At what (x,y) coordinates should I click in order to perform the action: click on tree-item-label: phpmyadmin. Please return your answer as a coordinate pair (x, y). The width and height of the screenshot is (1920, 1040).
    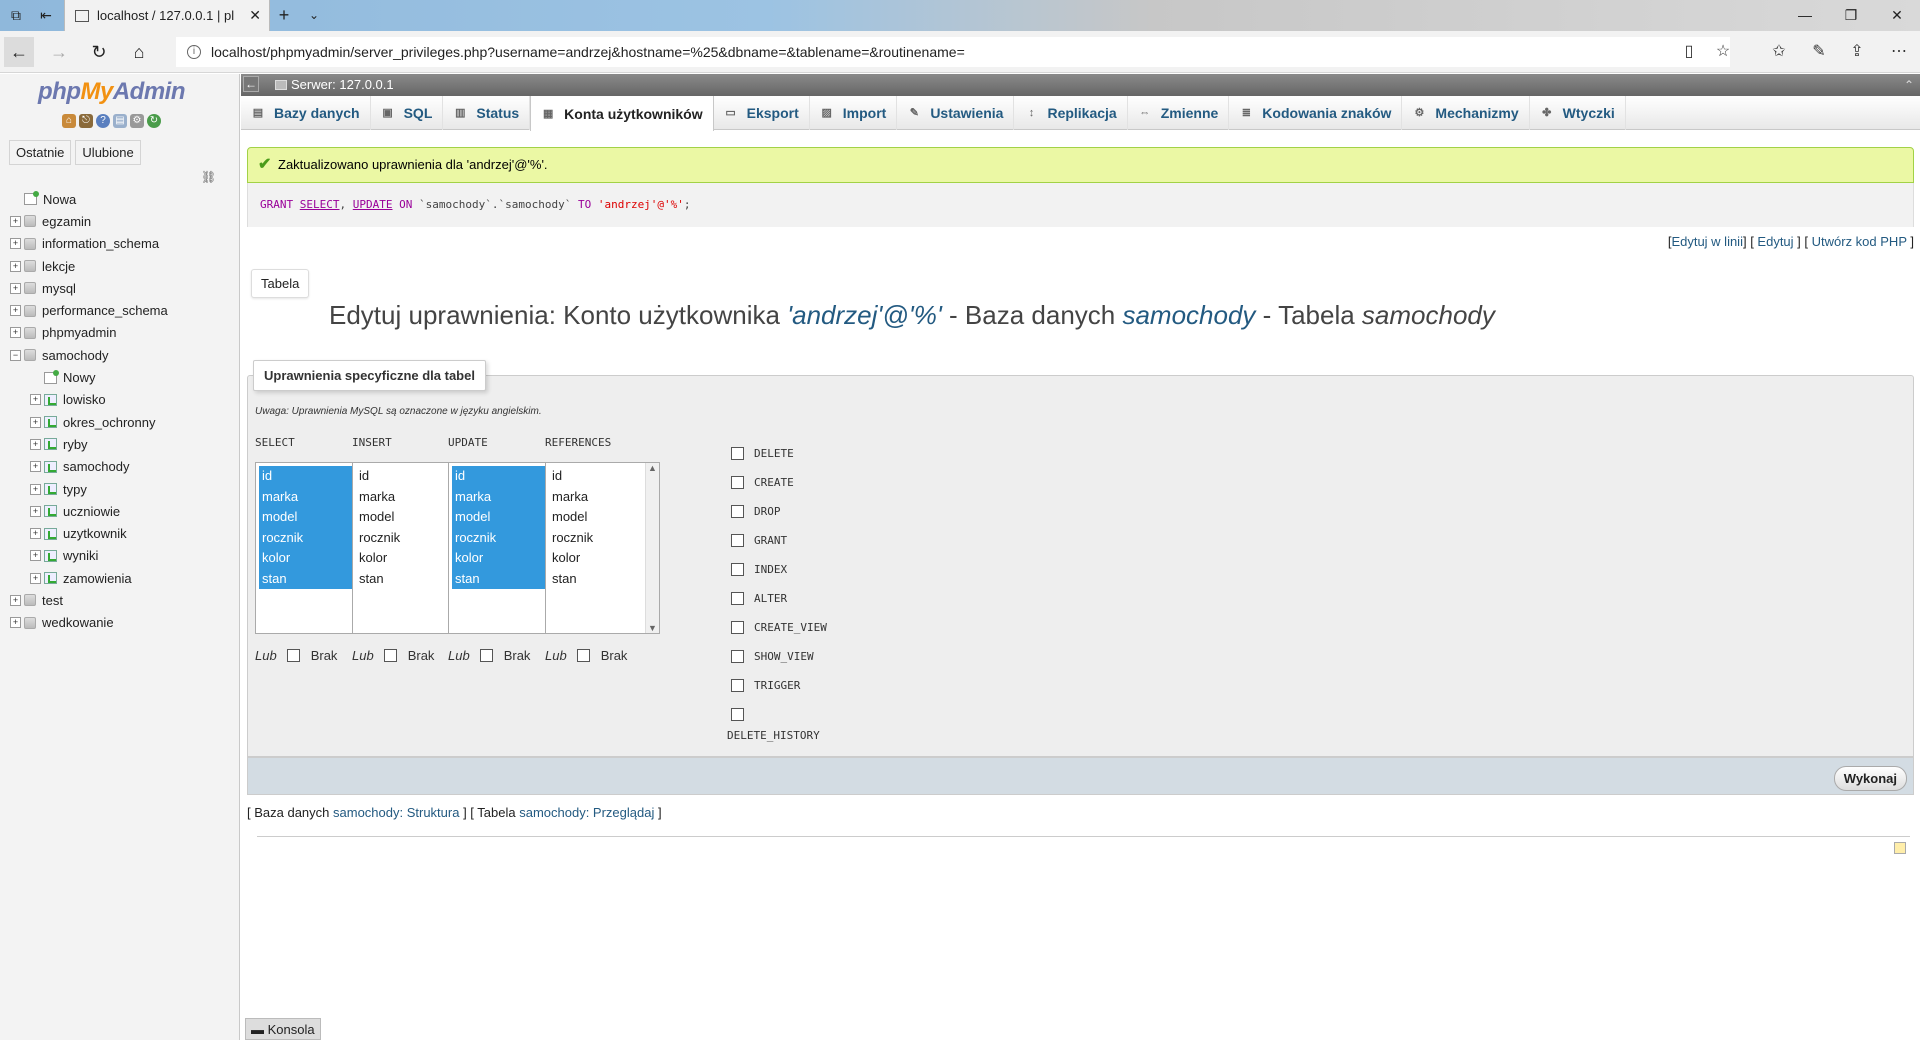
    Looking at the image, I should click on (79, 332).